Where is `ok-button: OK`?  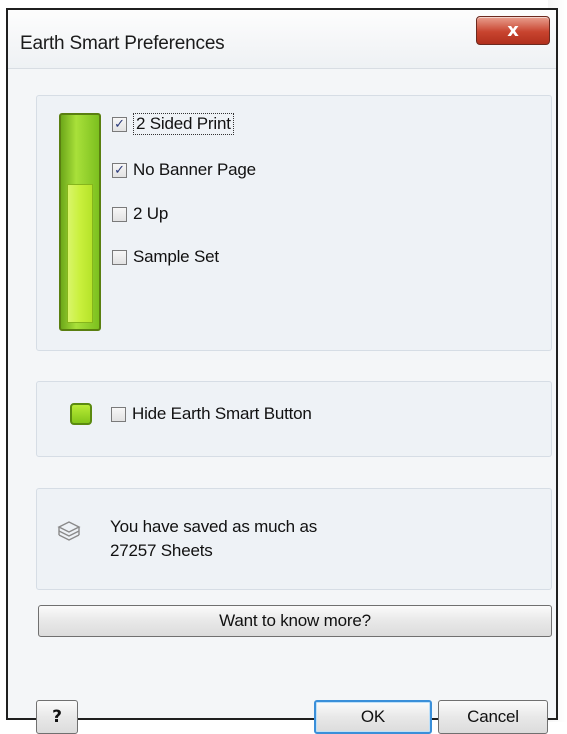
ok-button: OK is located at coordinates (373, 717).